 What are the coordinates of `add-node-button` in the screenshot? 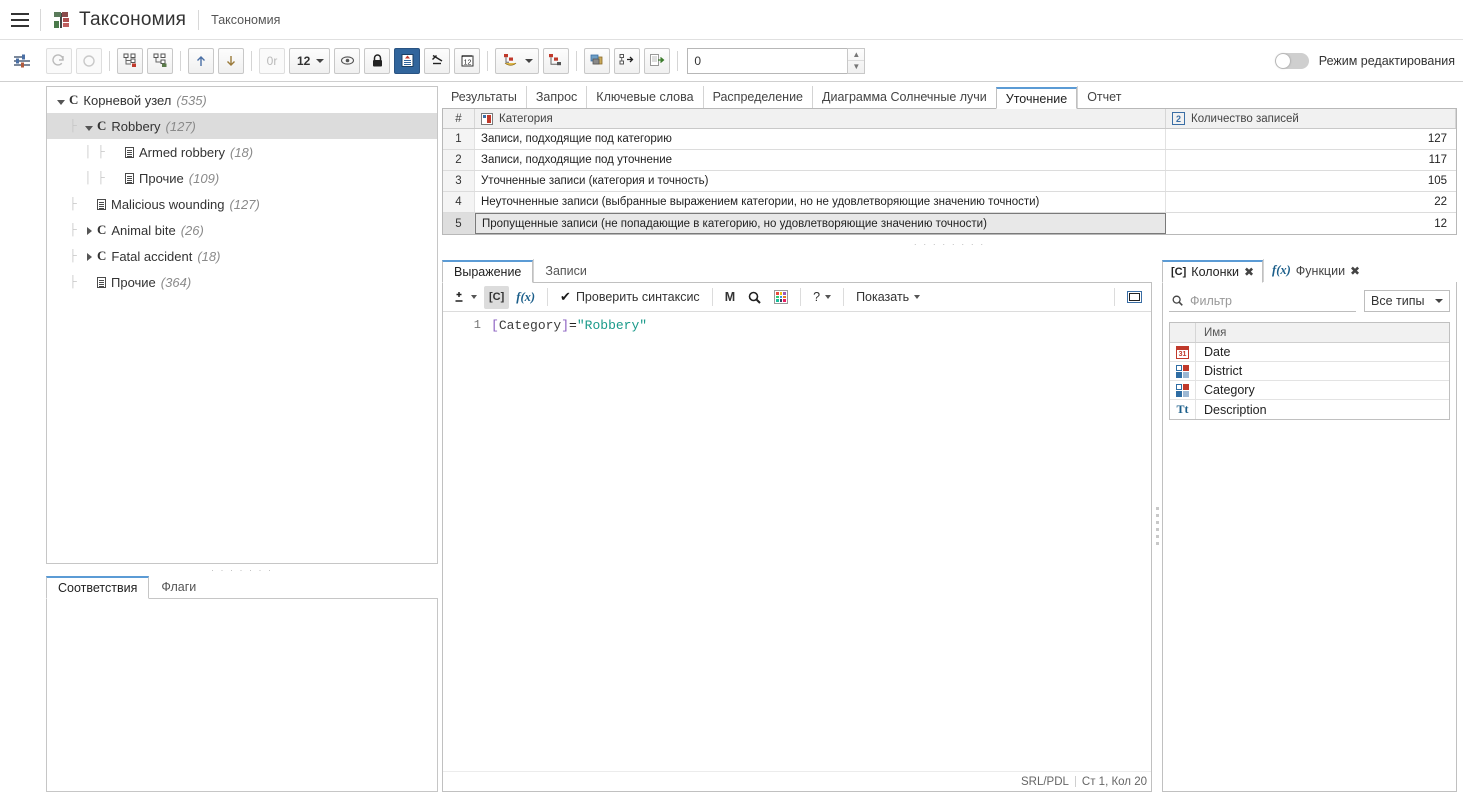 It's located at (130, 60).